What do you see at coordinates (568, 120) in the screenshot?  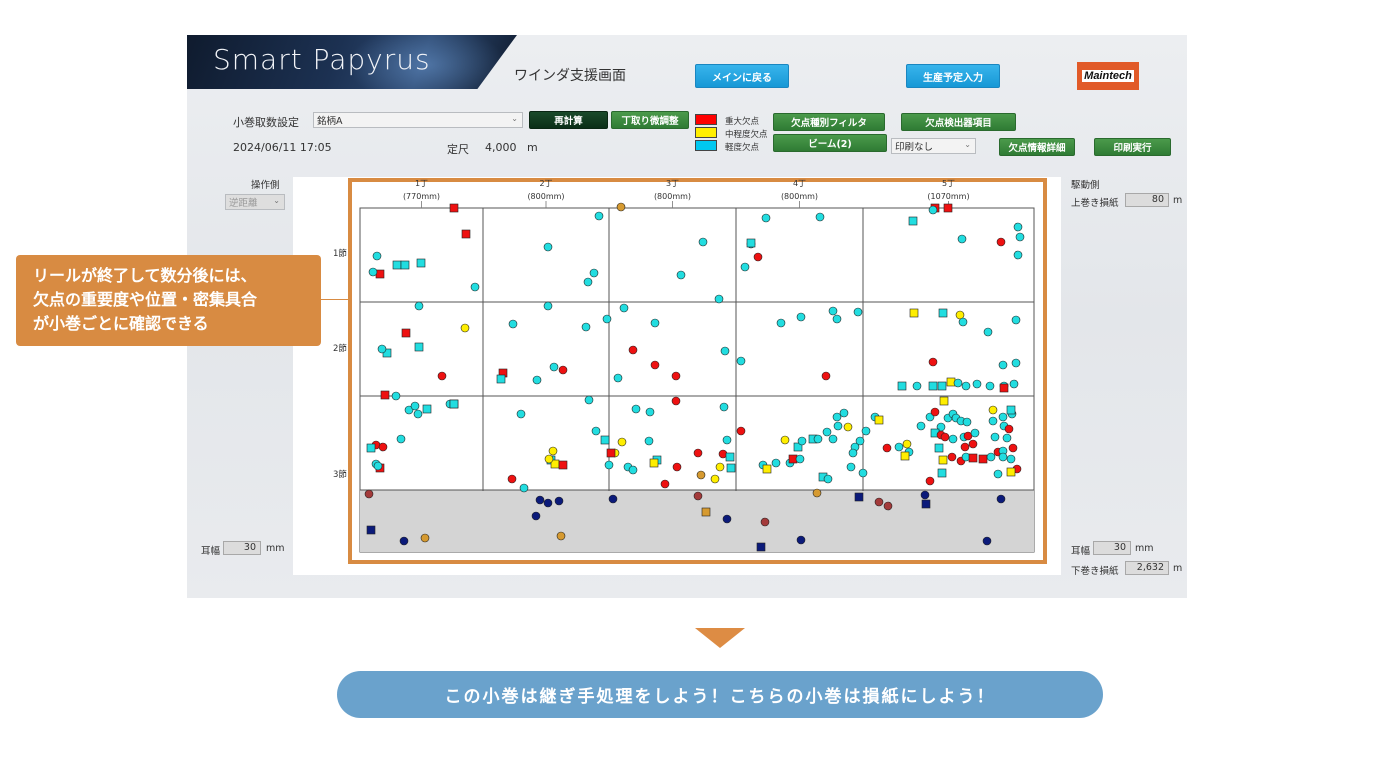 I see `recalculate-button: 再計算` at bounding box center [568, 120].